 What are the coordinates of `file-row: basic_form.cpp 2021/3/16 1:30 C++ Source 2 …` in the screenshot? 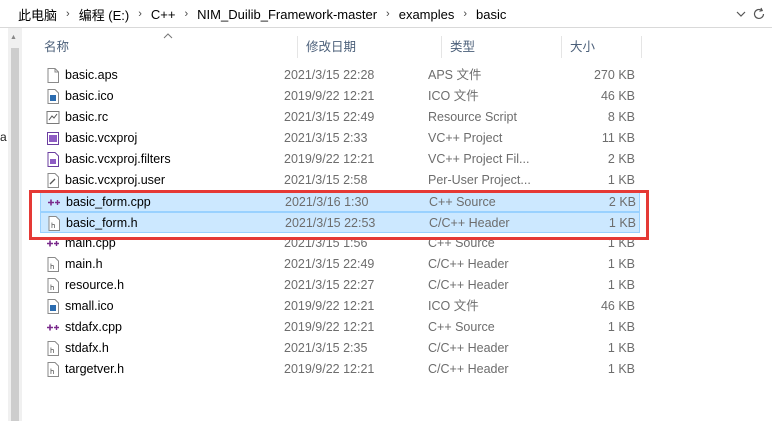 It's located at (340, 201).